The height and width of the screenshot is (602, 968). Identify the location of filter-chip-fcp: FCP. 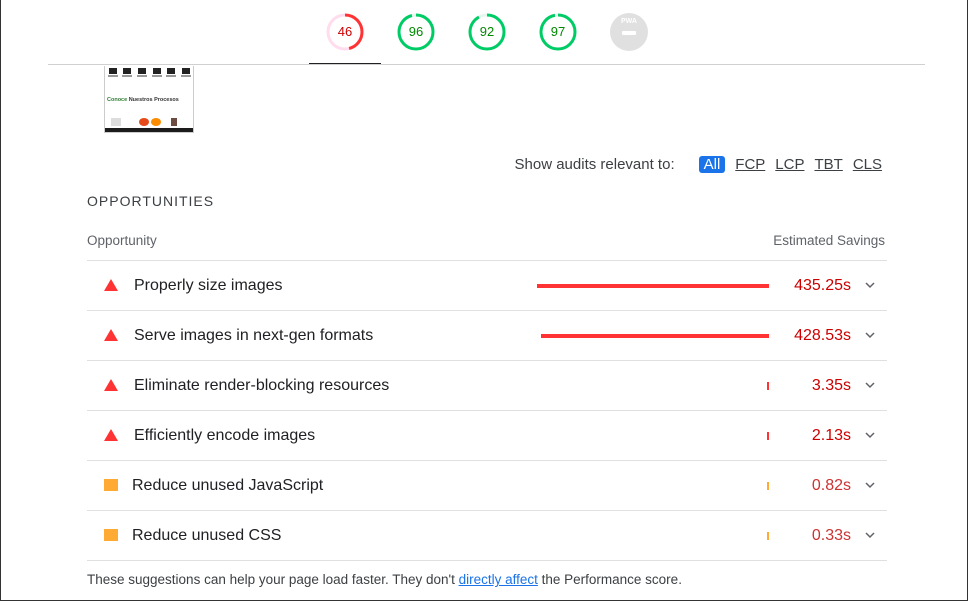
(750, 164).